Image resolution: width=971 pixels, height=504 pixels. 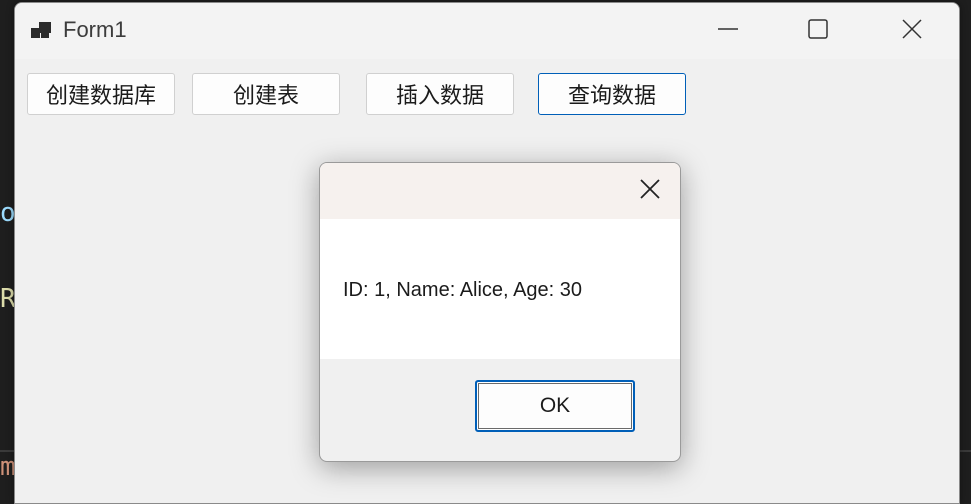 I want to click on title-bar: Form1, so click(x=487, y=31).